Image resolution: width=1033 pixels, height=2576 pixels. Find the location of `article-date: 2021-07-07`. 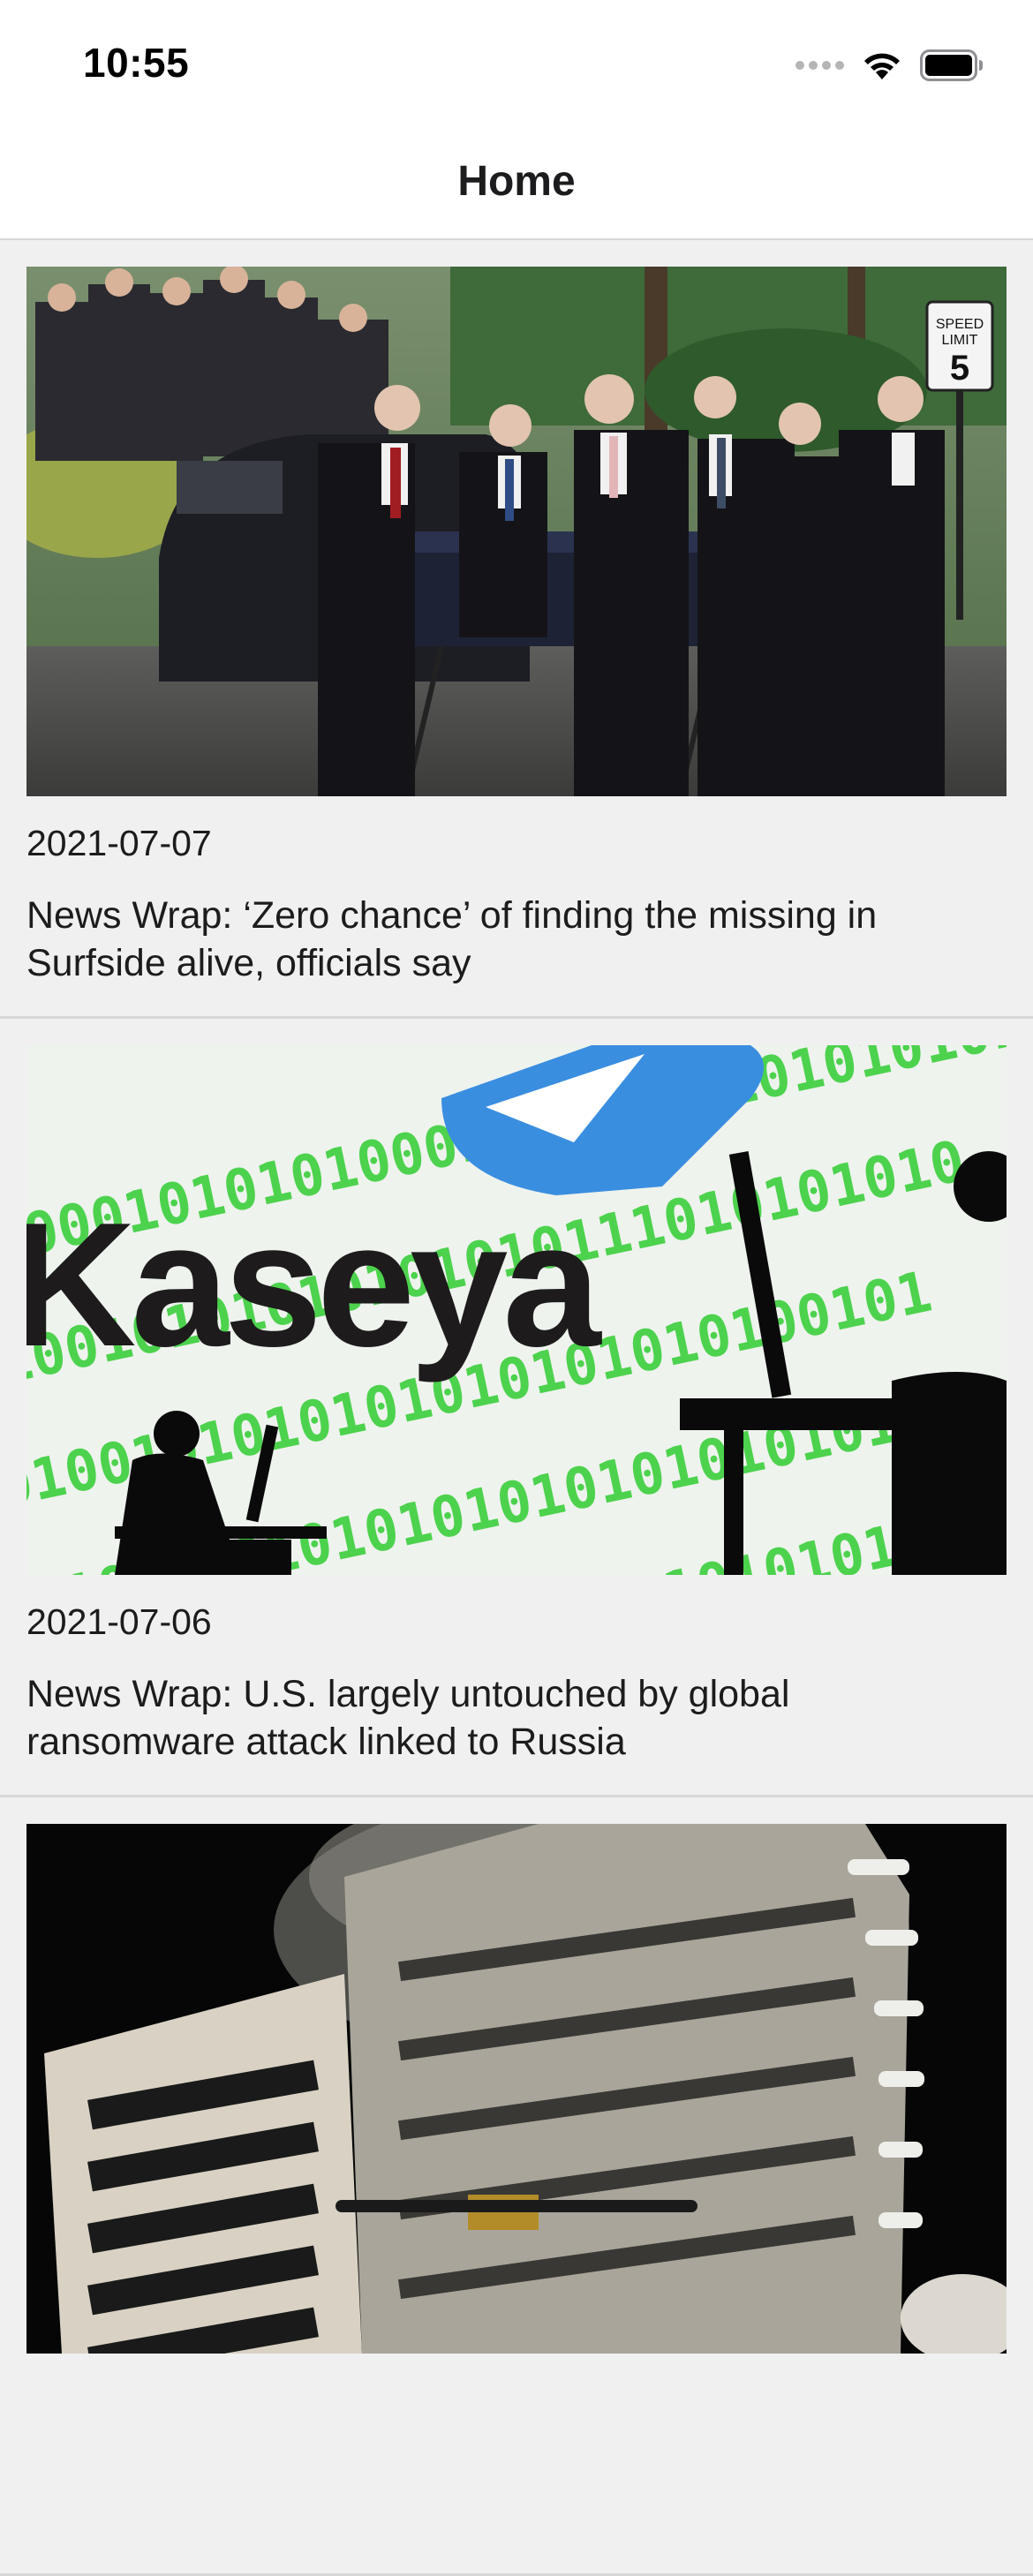

article-date: 2021-07-07 is located at coordinates (119, 843).